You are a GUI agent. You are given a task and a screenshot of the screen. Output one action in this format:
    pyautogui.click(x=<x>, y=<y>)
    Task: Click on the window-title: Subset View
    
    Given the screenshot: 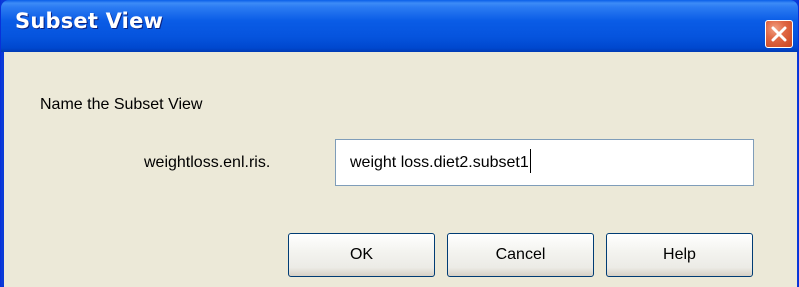 What is the action you would take?
    pyautogui.click(x=89, y=21)
    